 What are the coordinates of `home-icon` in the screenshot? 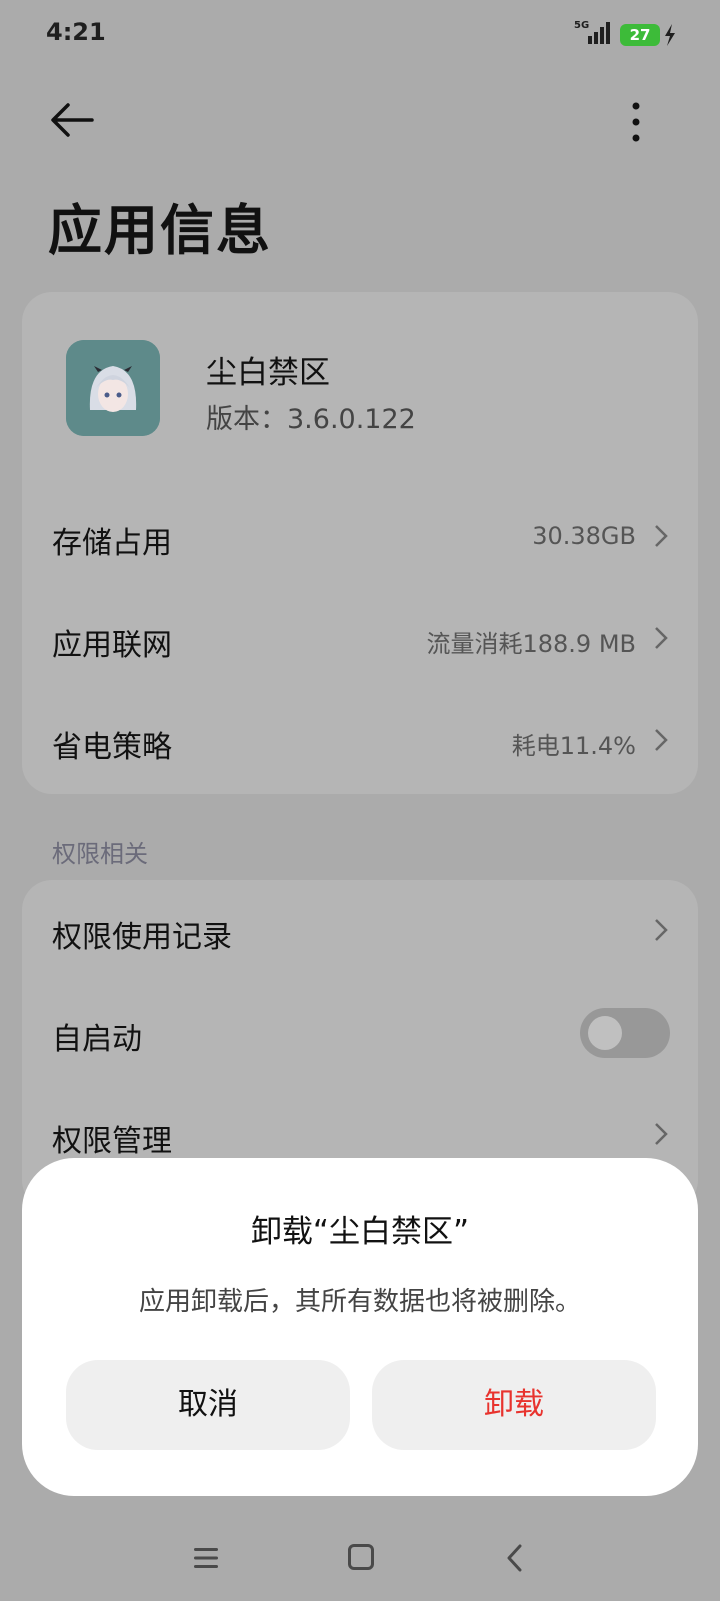 It's located at (361, 1557).